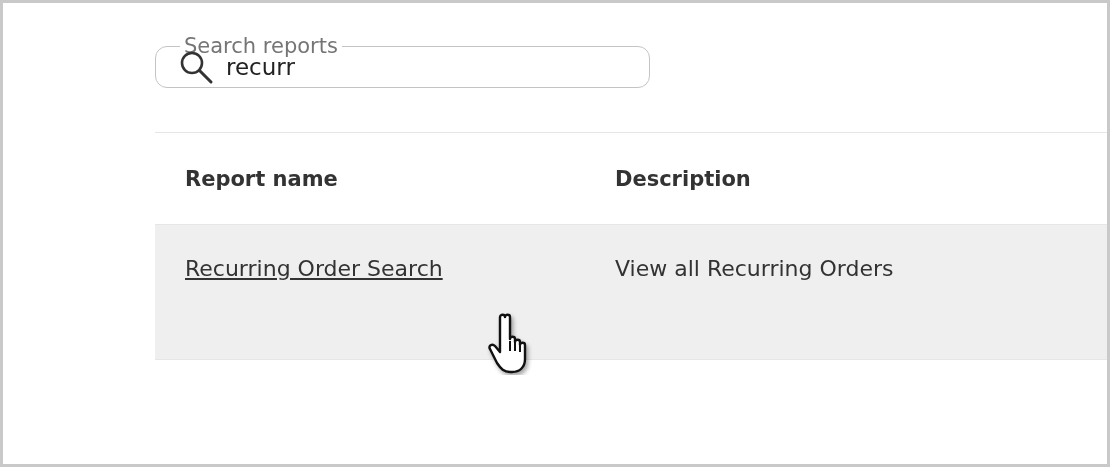  I want to click on column-header: Description, so click(683, 178).